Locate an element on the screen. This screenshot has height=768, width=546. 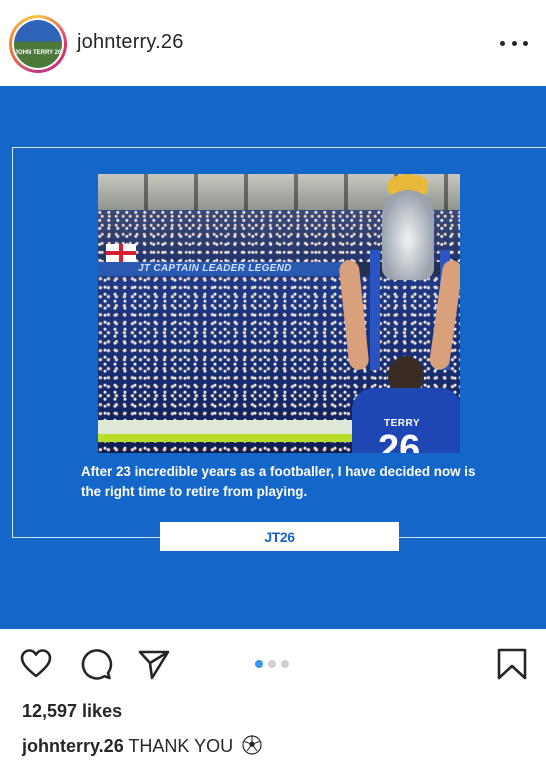
avatar-caption: JOHN TERRY 26 is located at coordinates (38, 53).